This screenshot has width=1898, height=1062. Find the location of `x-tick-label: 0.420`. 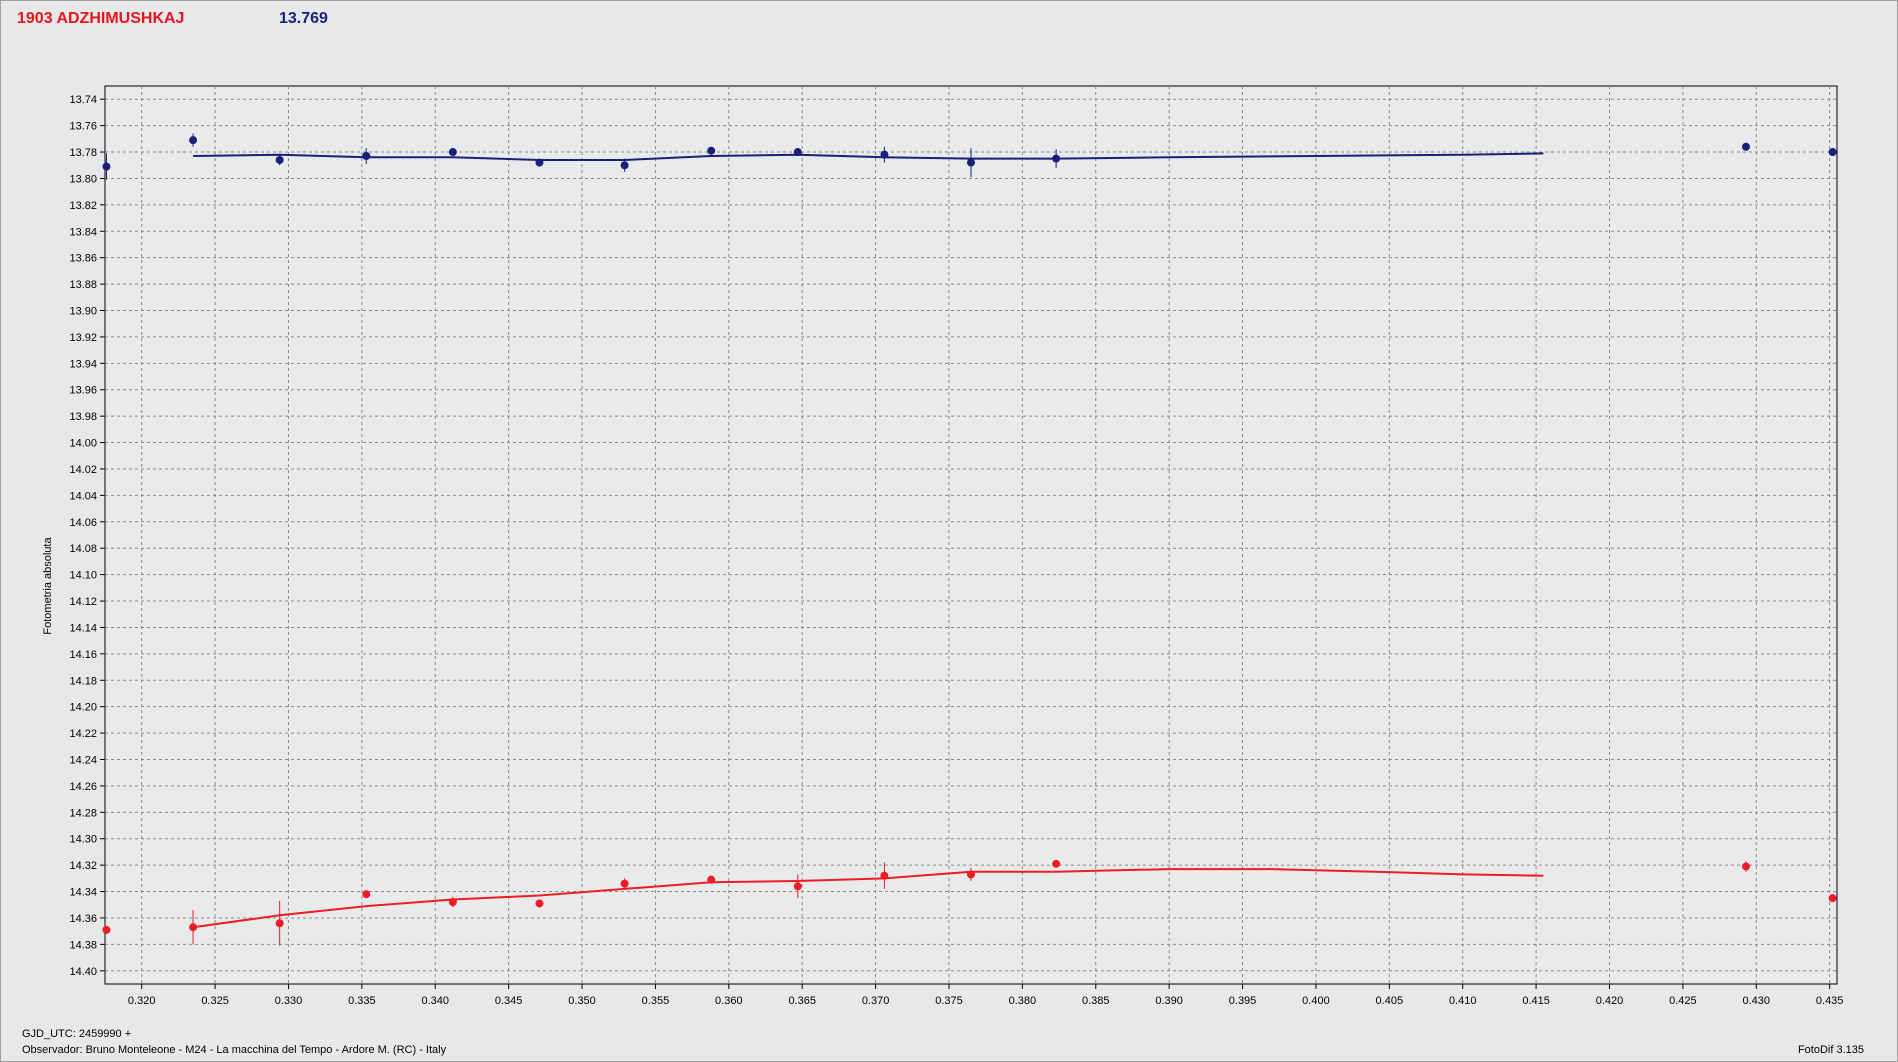

x-tick-label: 0.420 is located at coordinates (1610, 1001).